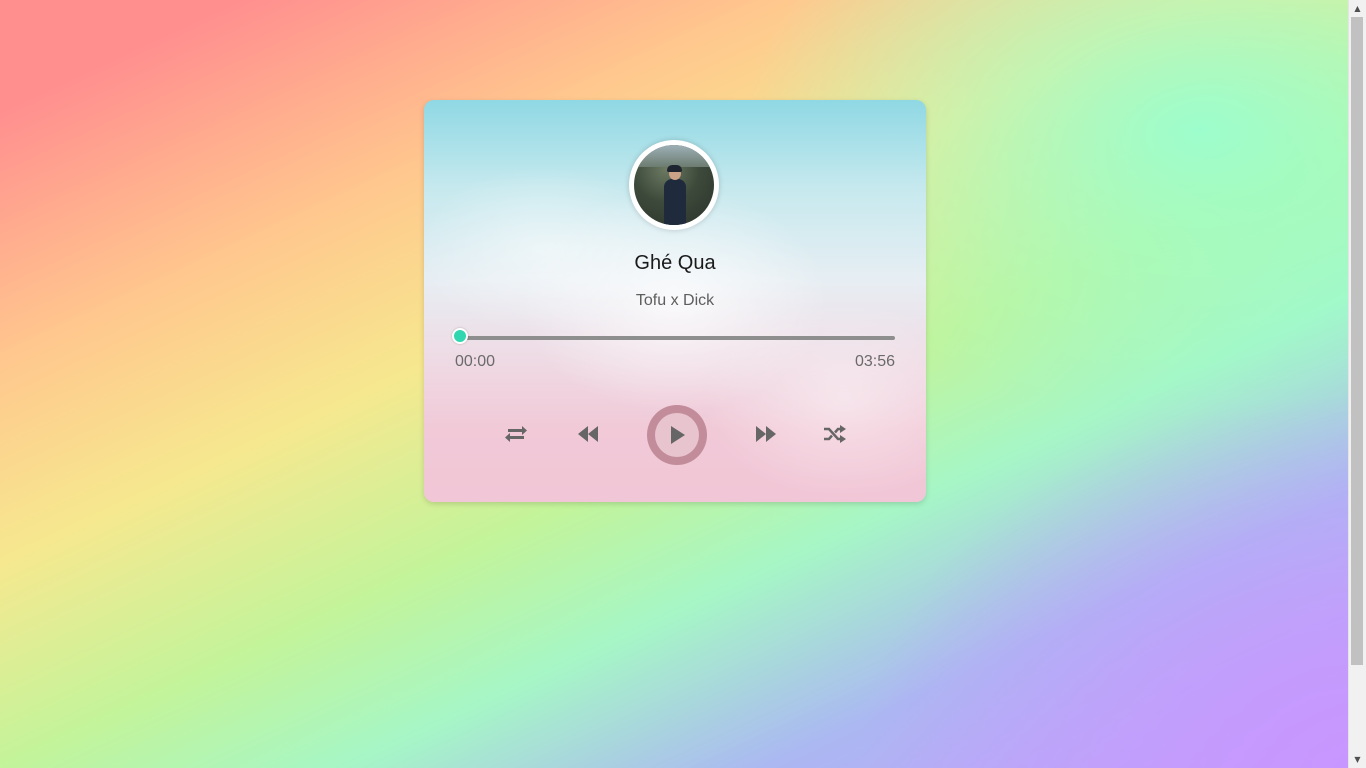 The width and height of the screenshot is (1366, 768). I want to click on repeat-button, so click(516, 434).